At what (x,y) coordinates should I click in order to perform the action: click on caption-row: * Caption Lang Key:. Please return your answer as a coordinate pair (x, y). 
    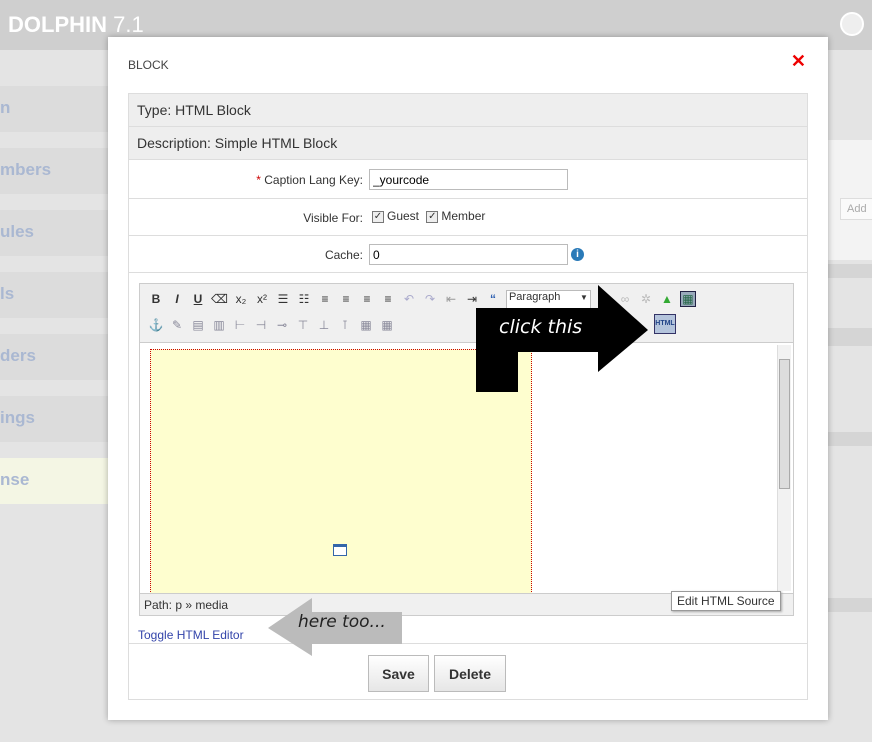
    Looking at the image, I should click on (468, 179).